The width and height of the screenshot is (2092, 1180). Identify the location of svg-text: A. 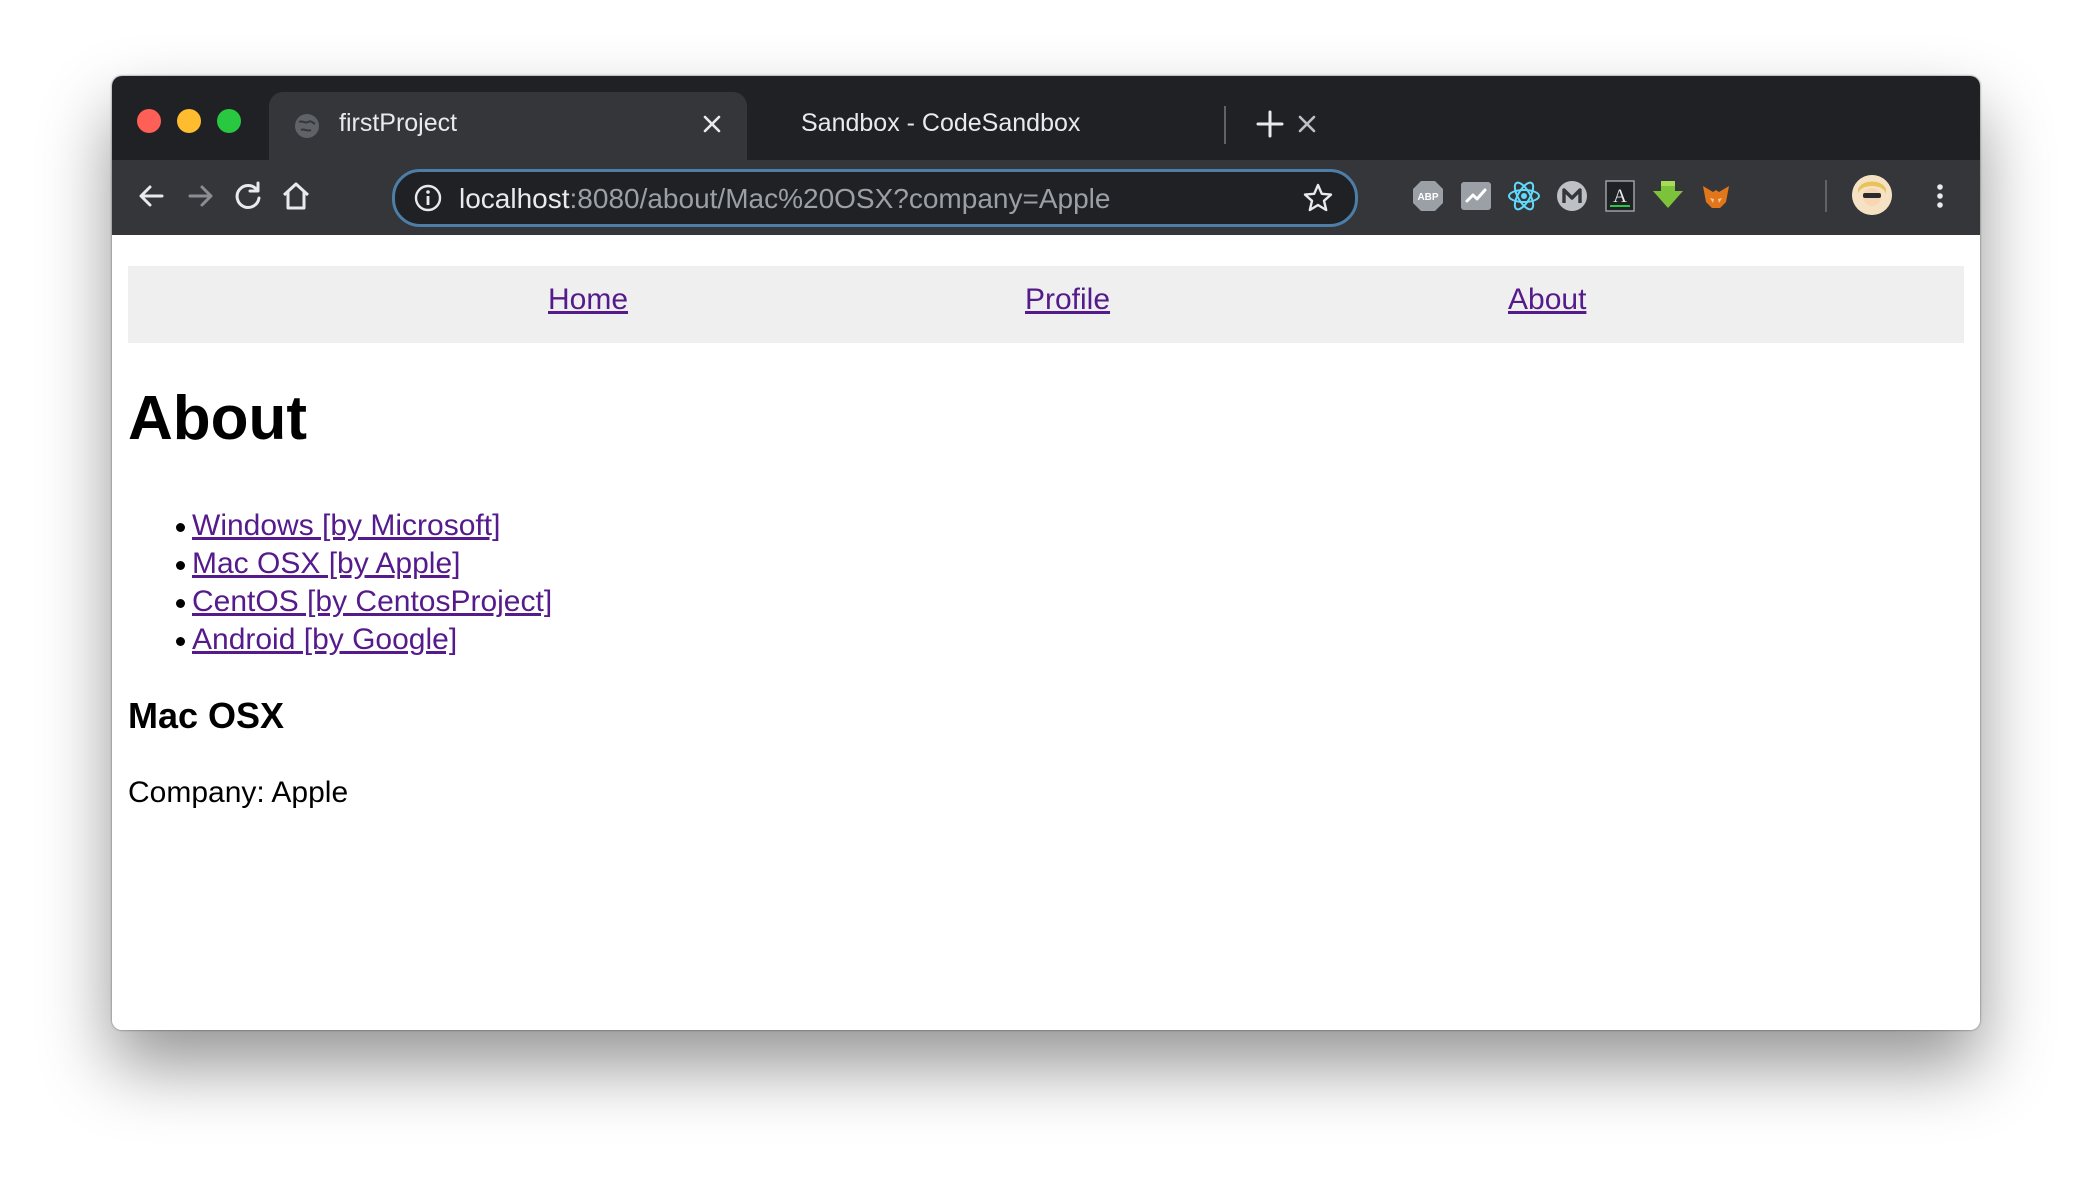
(1620, 196).